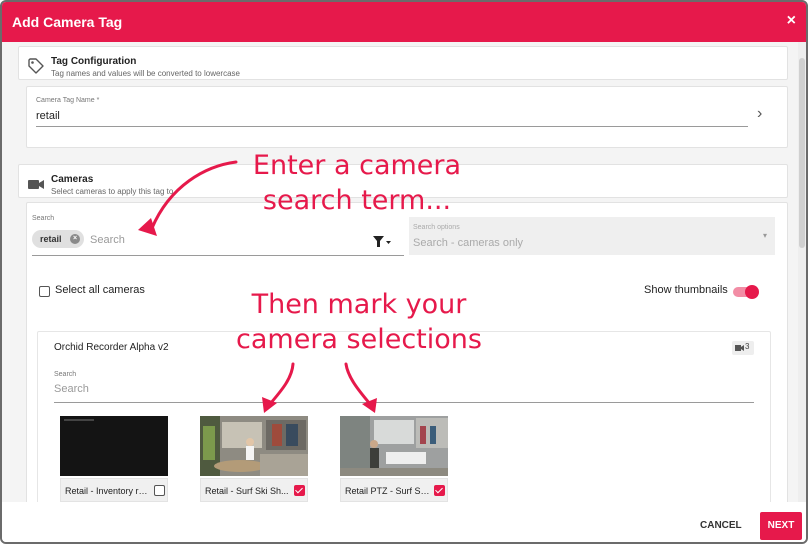 The height and width of the screenshot is (544, 808). What do you see at coordinates (791, 21) in the screenshot?
I see `close-icon: ×` at bounding box center [791, 21].